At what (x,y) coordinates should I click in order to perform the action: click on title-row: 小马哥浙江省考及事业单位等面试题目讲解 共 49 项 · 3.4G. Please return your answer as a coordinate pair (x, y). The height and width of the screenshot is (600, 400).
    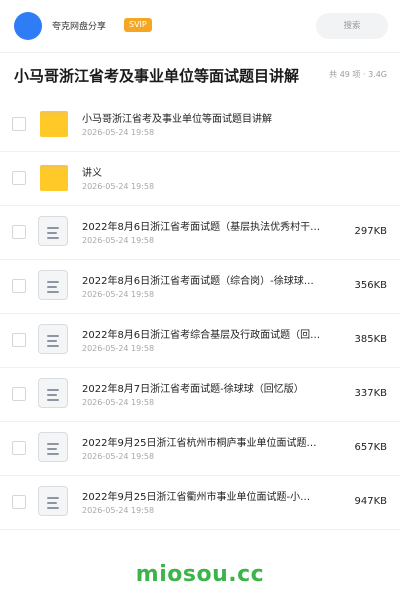
    Looking at the image, I should click on (200, 75).